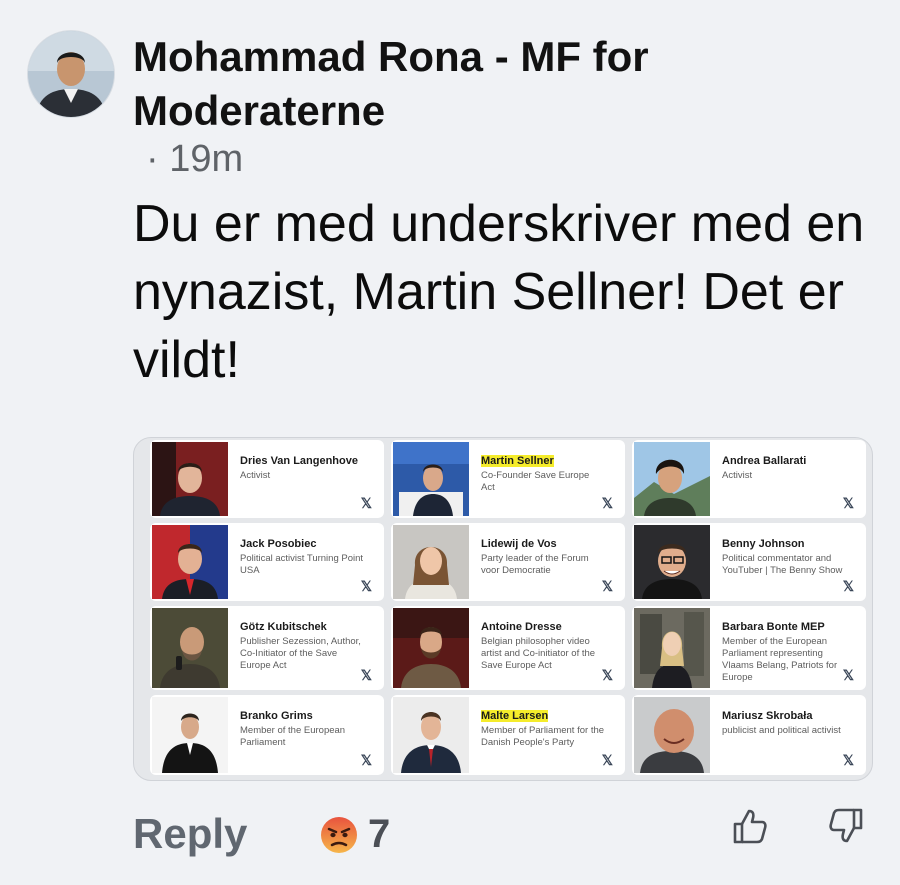 The width and height of the screenshot is (900, 885). I want to click on signatory-description: Political activist Turning Point USA, so click(302, 564).